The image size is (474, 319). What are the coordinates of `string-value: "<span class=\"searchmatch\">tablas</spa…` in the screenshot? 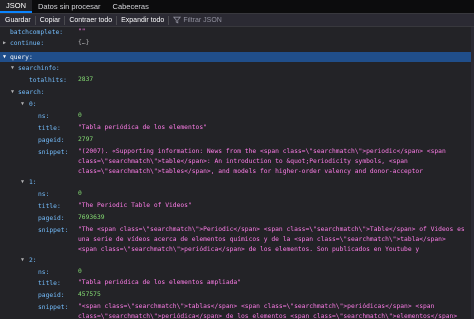 It's located at (268, 311).